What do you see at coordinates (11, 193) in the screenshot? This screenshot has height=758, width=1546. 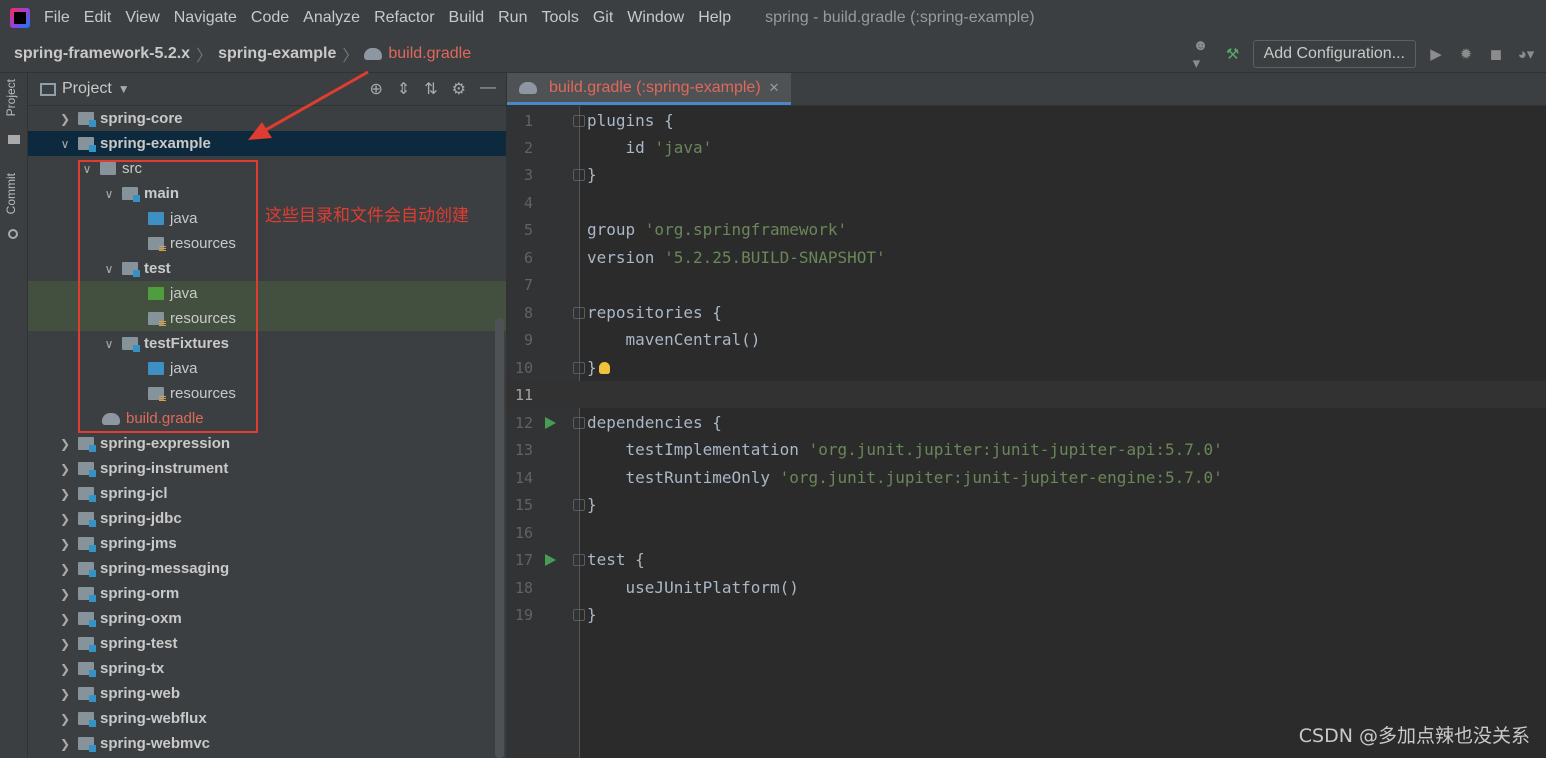 I see `commit-tool-tab: Commit` at bounding box center [11, 193].